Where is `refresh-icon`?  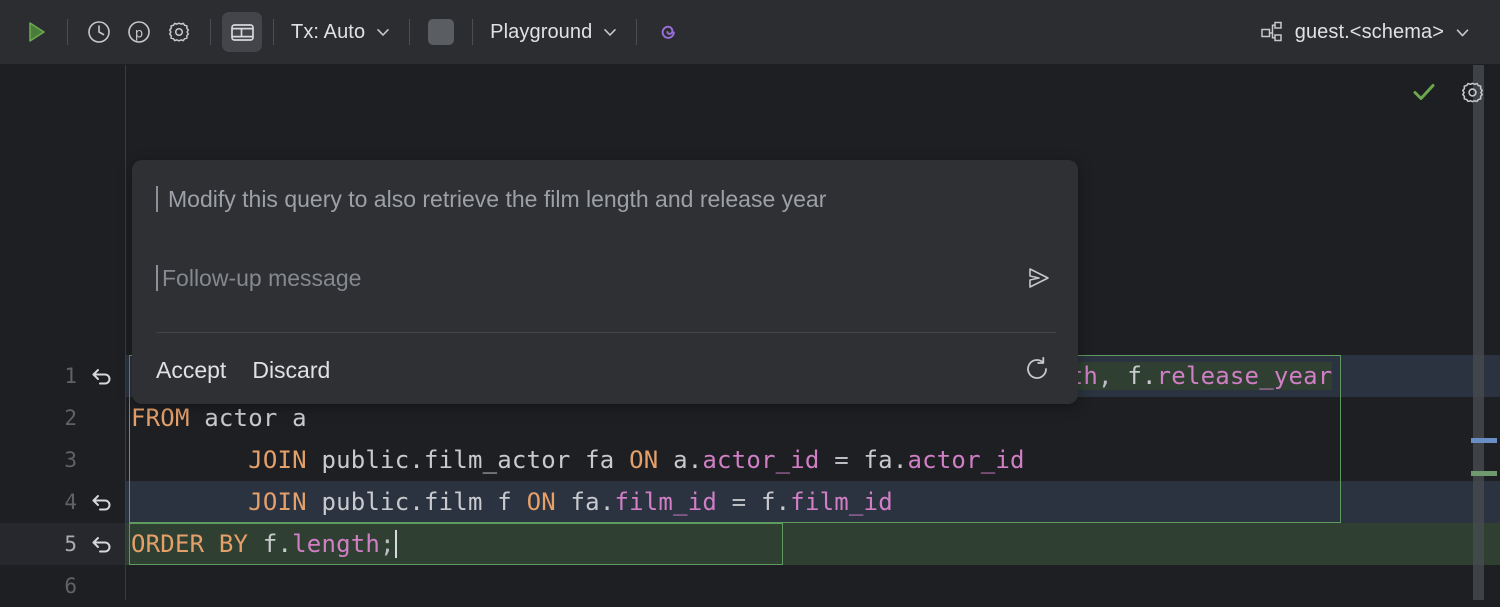 refresh-icon is located at coordinates (1037, 367).